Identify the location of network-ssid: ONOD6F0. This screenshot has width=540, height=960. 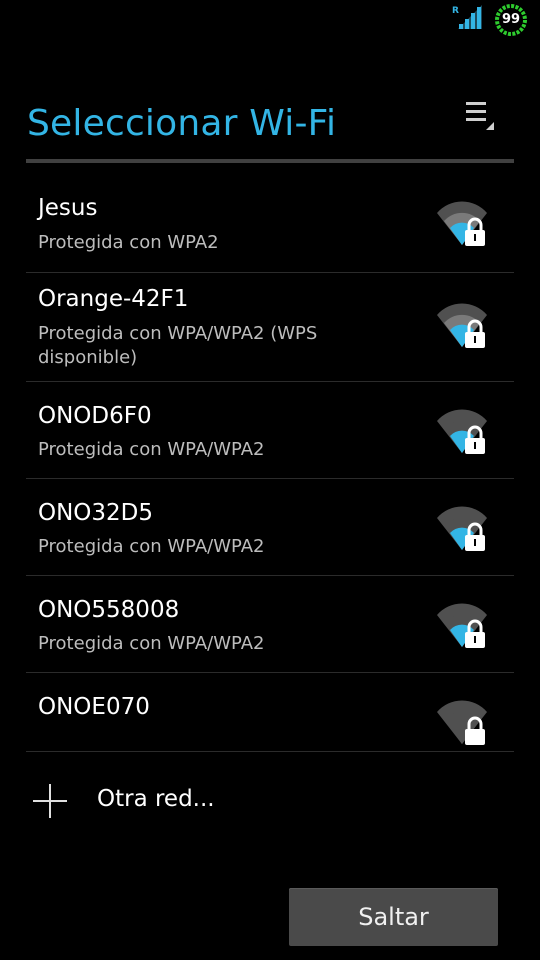
(95, 416).